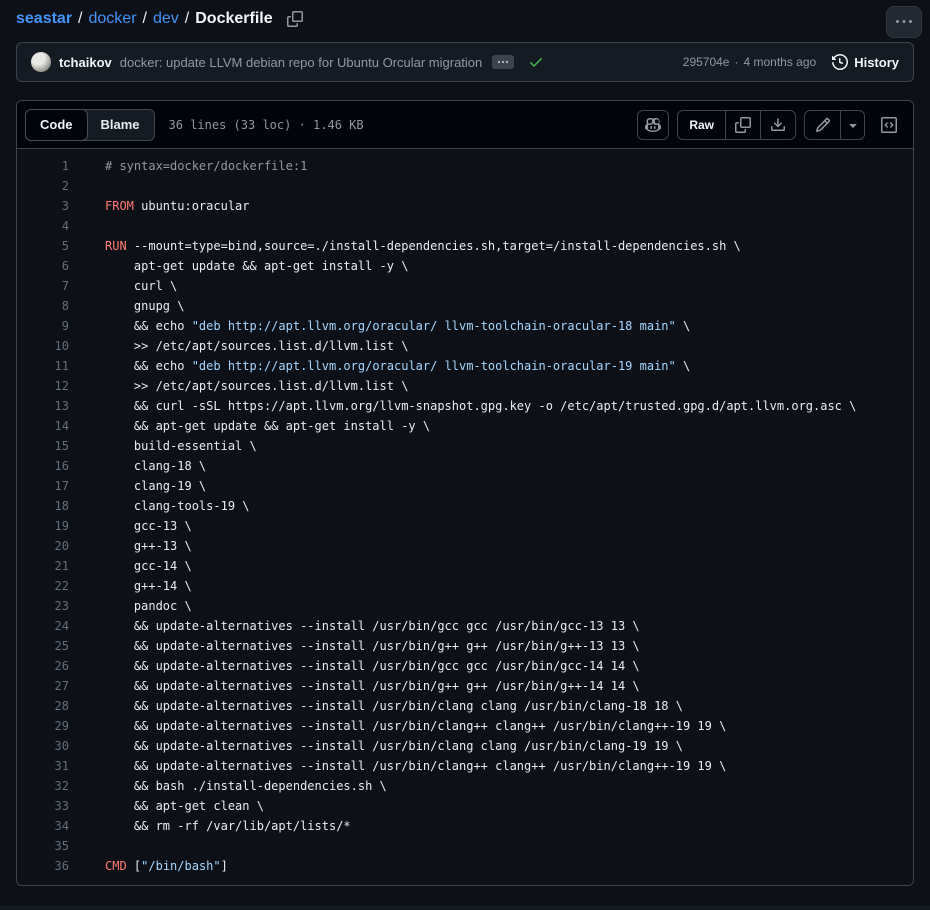  What do you see at coordinates (43, 246) in the screenshot?
I see `line-number: 5` at bounding box center [43, 246].